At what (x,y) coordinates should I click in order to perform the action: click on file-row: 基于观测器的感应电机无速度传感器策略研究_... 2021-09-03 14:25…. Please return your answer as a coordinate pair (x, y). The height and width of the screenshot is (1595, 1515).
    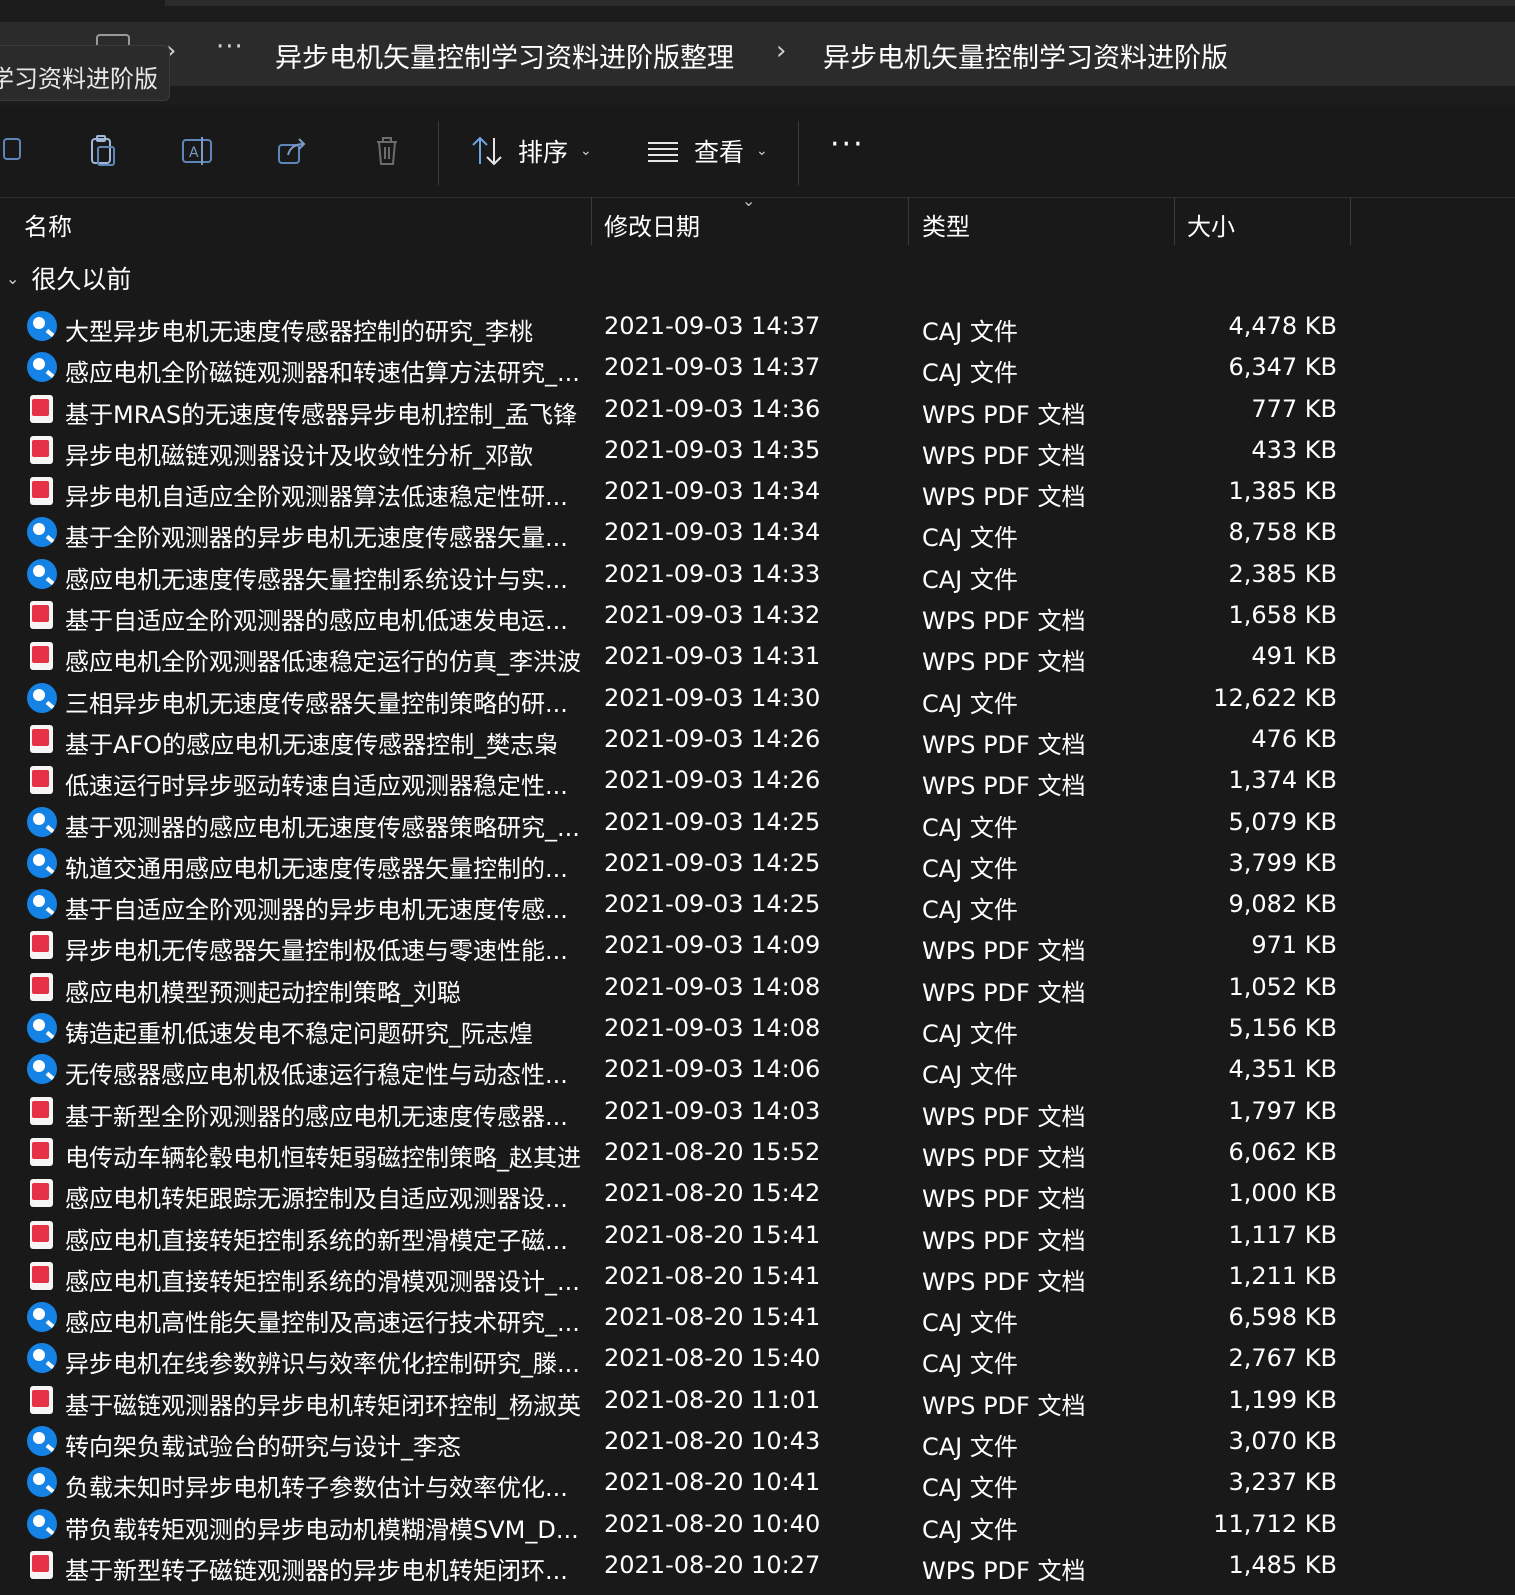
    Looking at the image, I should click on (757, 822).